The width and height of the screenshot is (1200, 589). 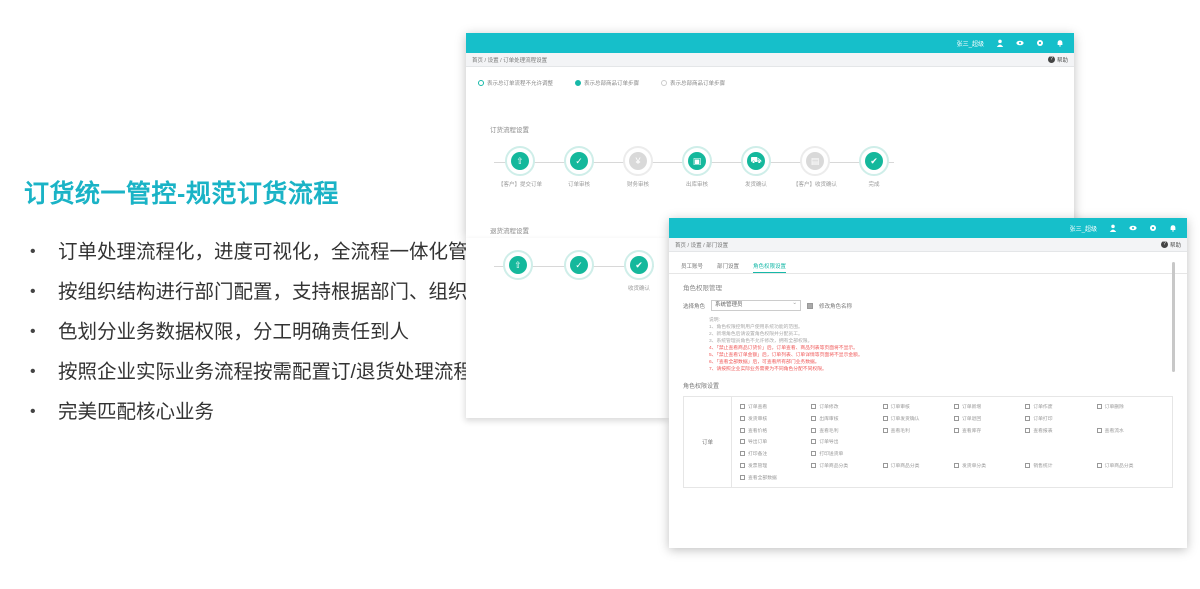 What do you see at coordinates (756, 167) in the screenshot?
I see `flow-step: ⛟ 发货确认` at bounding box center [756, 167].